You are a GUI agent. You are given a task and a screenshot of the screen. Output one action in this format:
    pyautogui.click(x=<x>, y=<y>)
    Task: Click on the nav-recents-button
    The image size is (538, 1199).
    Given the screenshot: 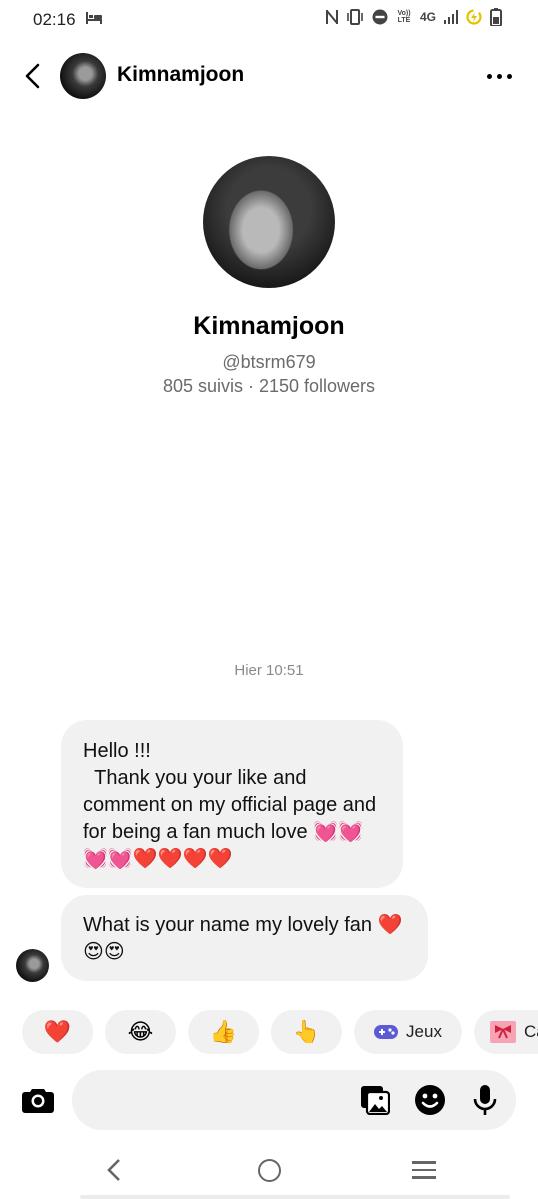 What is the action you would take?
    pyautogui.click(x=424, y=1170)
    